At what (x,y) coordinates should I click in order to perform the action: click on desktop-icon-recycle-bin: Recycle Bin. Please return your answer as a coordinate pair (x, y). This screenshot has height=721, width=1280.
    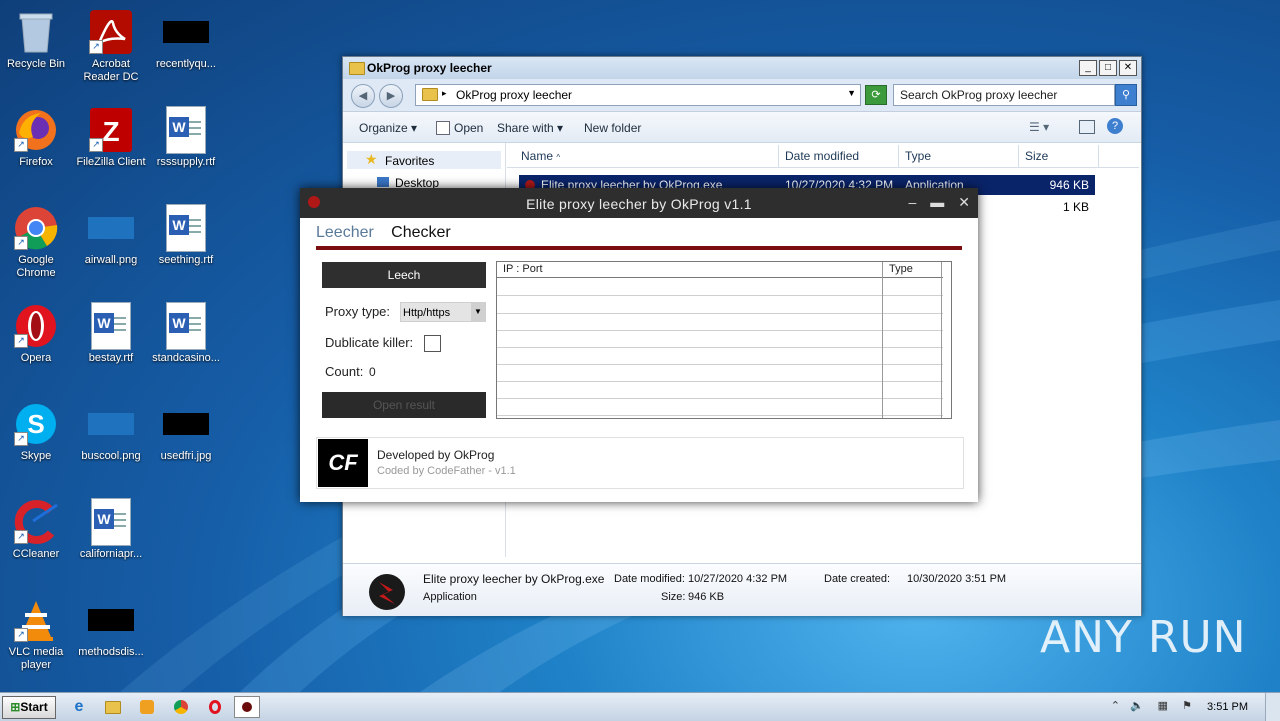
    Looking at the image, I should click on (37, 39).